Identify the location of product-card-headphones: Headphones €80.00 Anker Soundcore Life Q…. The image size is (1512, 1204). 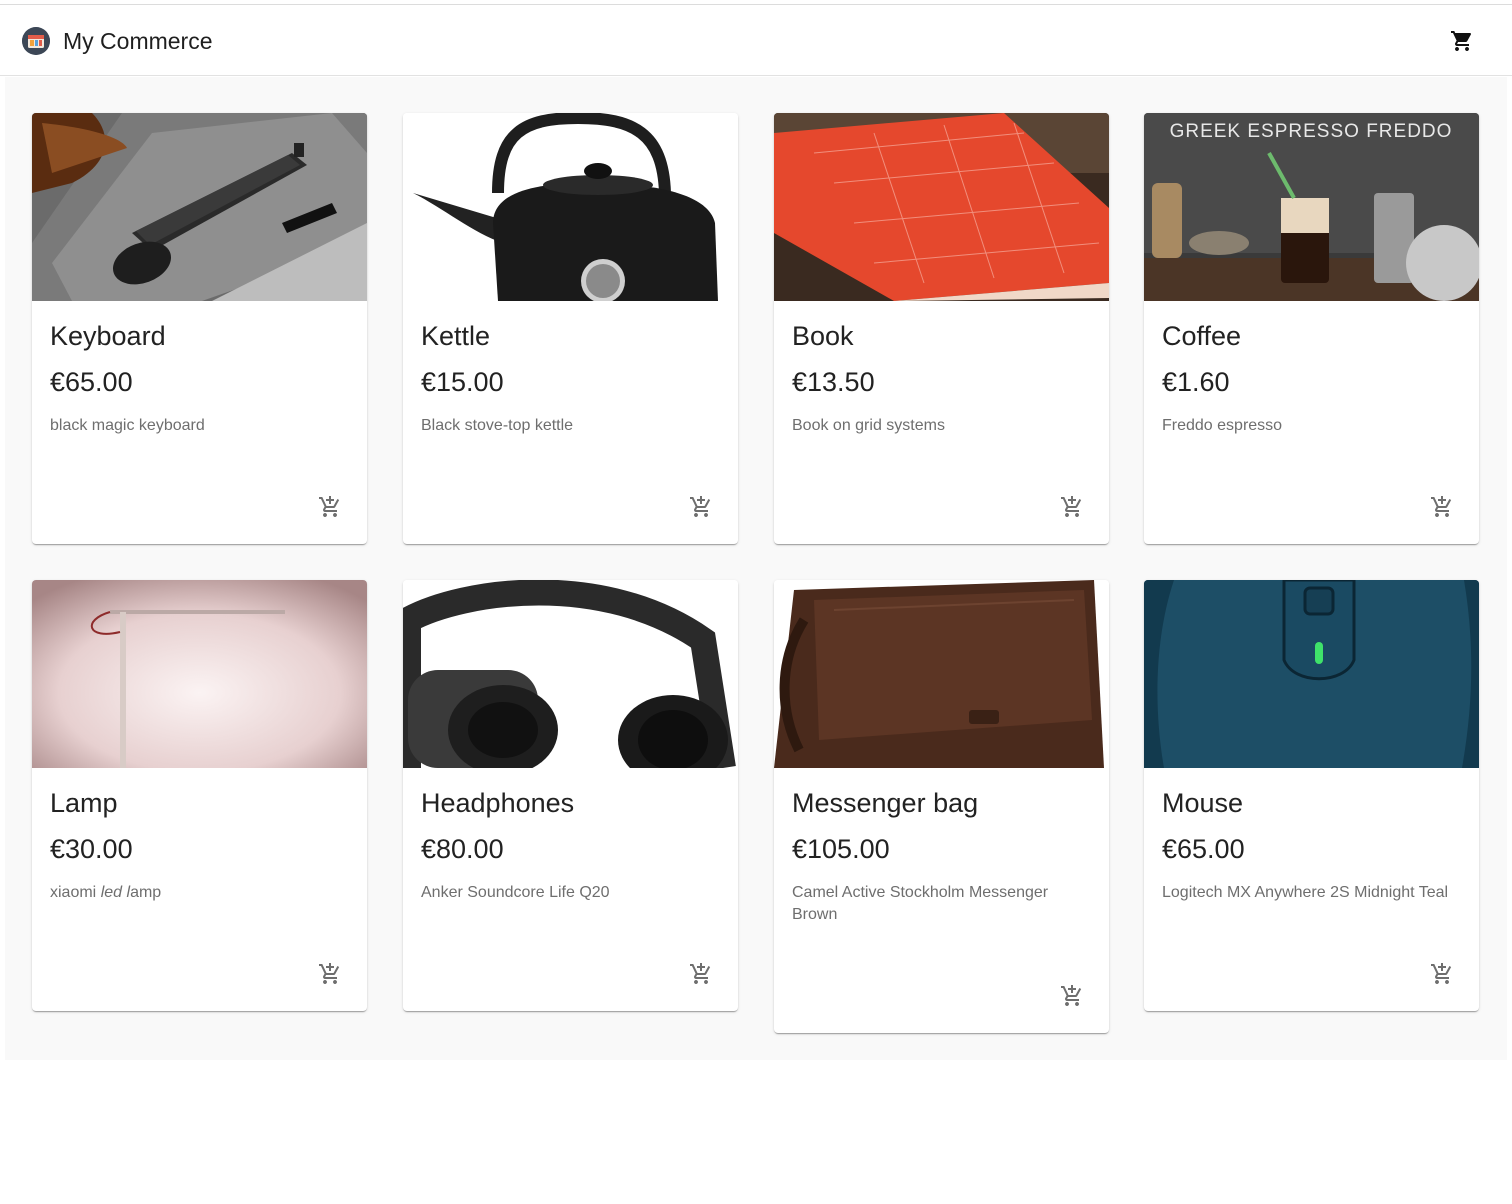
(570, 795).